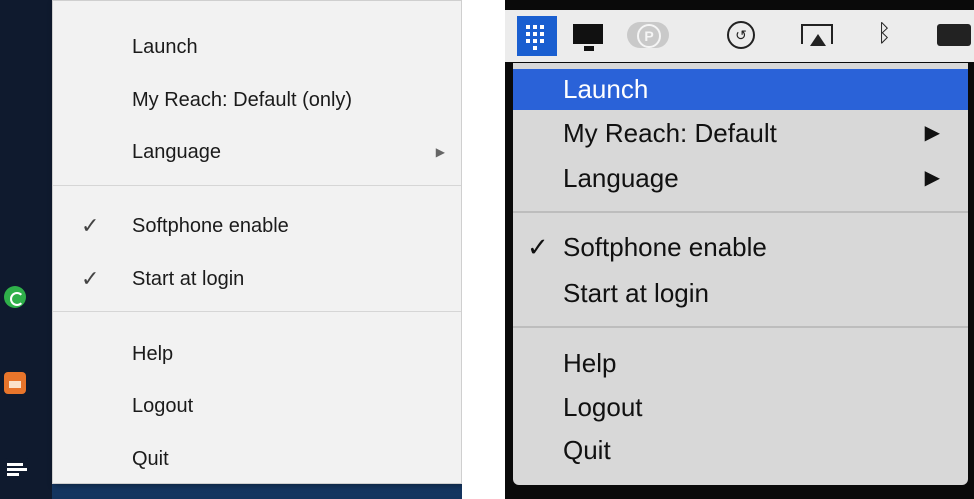 This screenshot has height=499, width=974. I want to click on app-tray-icon, so click(15, 383).